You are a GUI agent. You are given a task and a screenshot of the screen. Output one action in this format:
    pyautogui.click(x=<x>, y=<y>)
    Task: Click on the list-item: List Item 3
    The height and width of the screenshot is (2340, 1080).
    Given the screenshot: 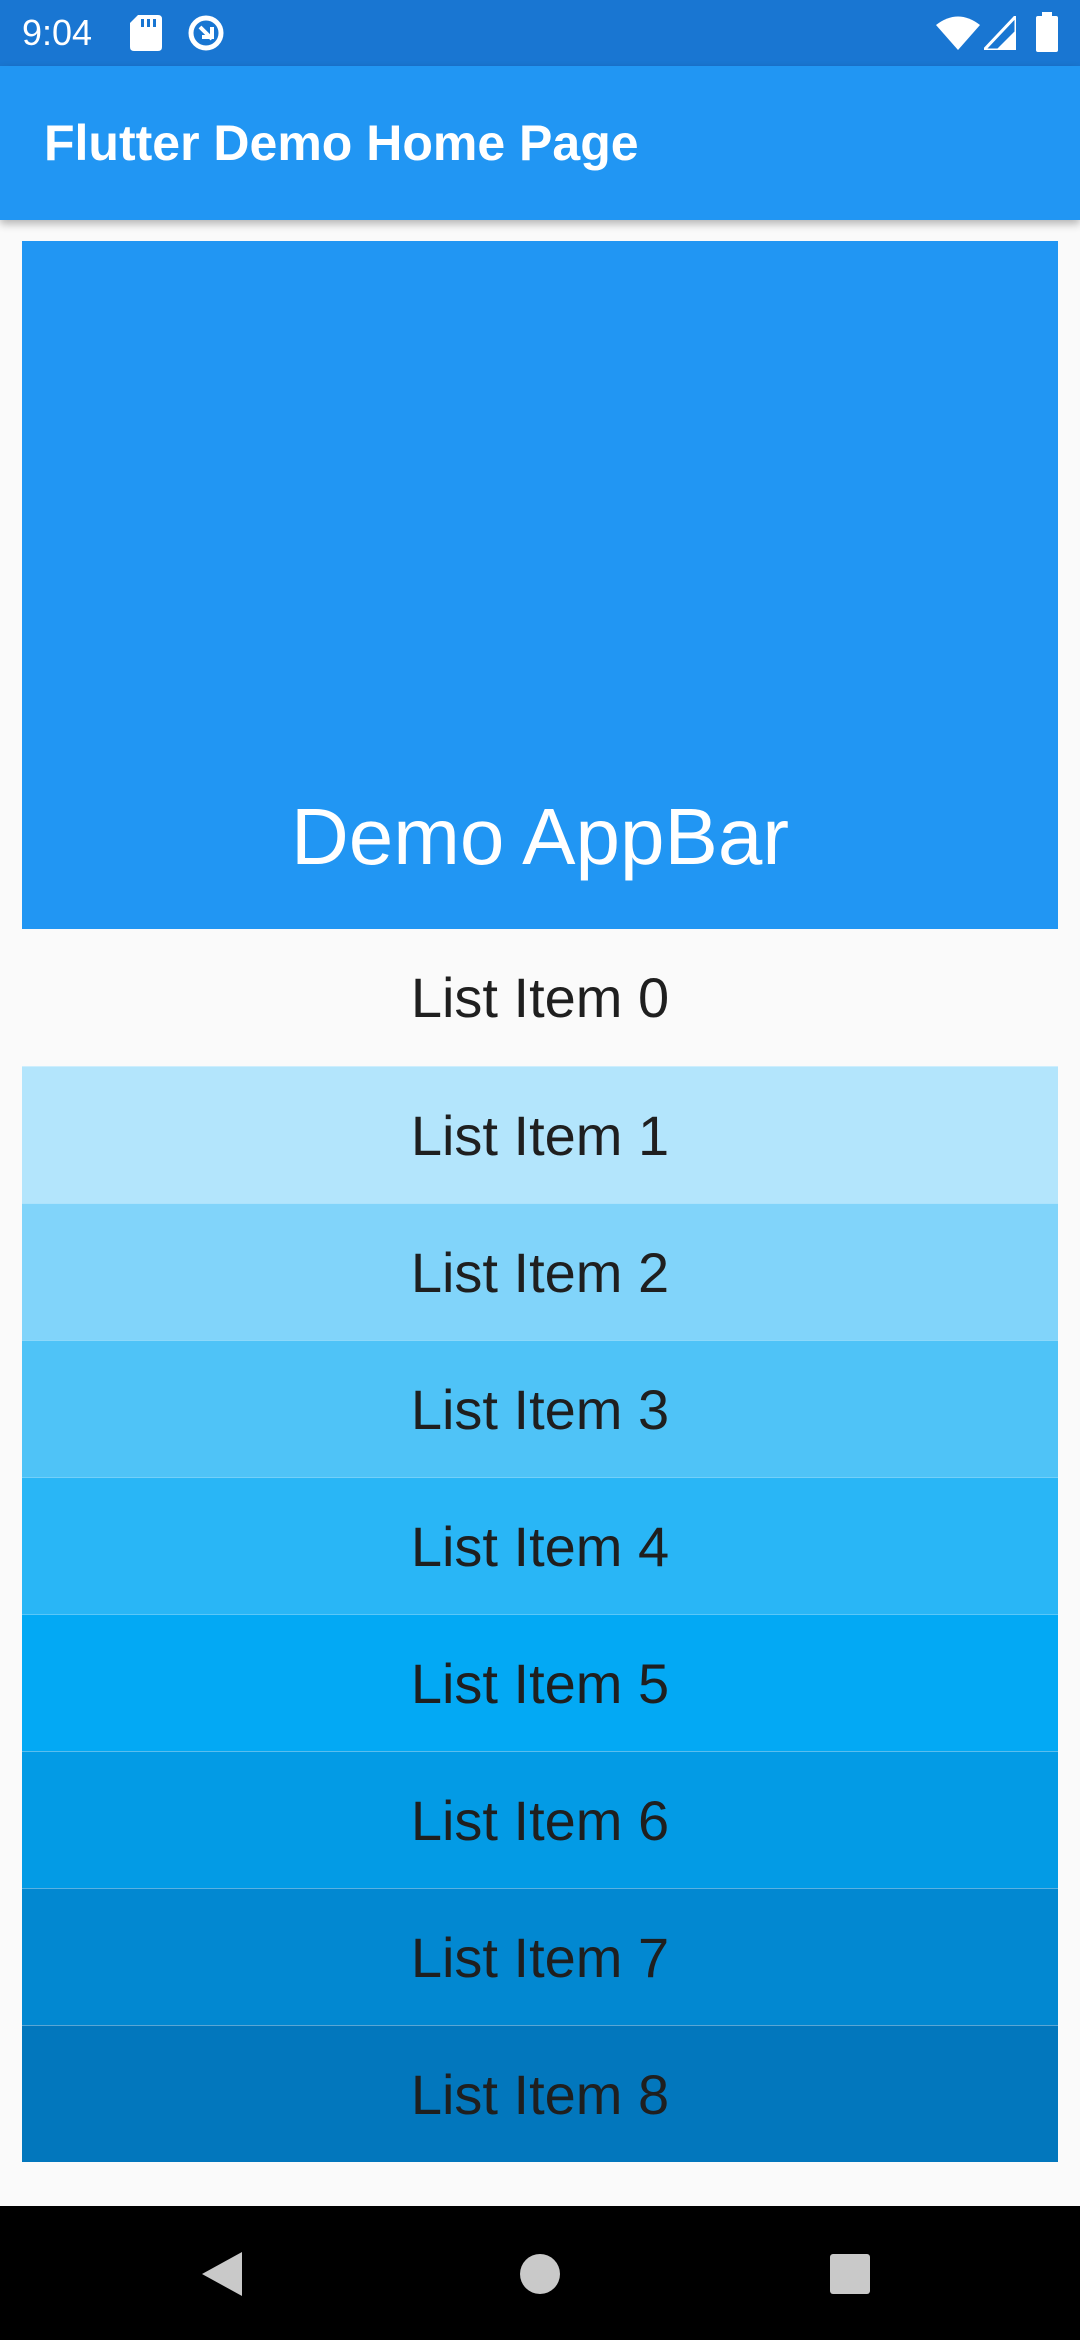 What is the action you would take?
    pyautogui.click(x=540, y=1408)
    